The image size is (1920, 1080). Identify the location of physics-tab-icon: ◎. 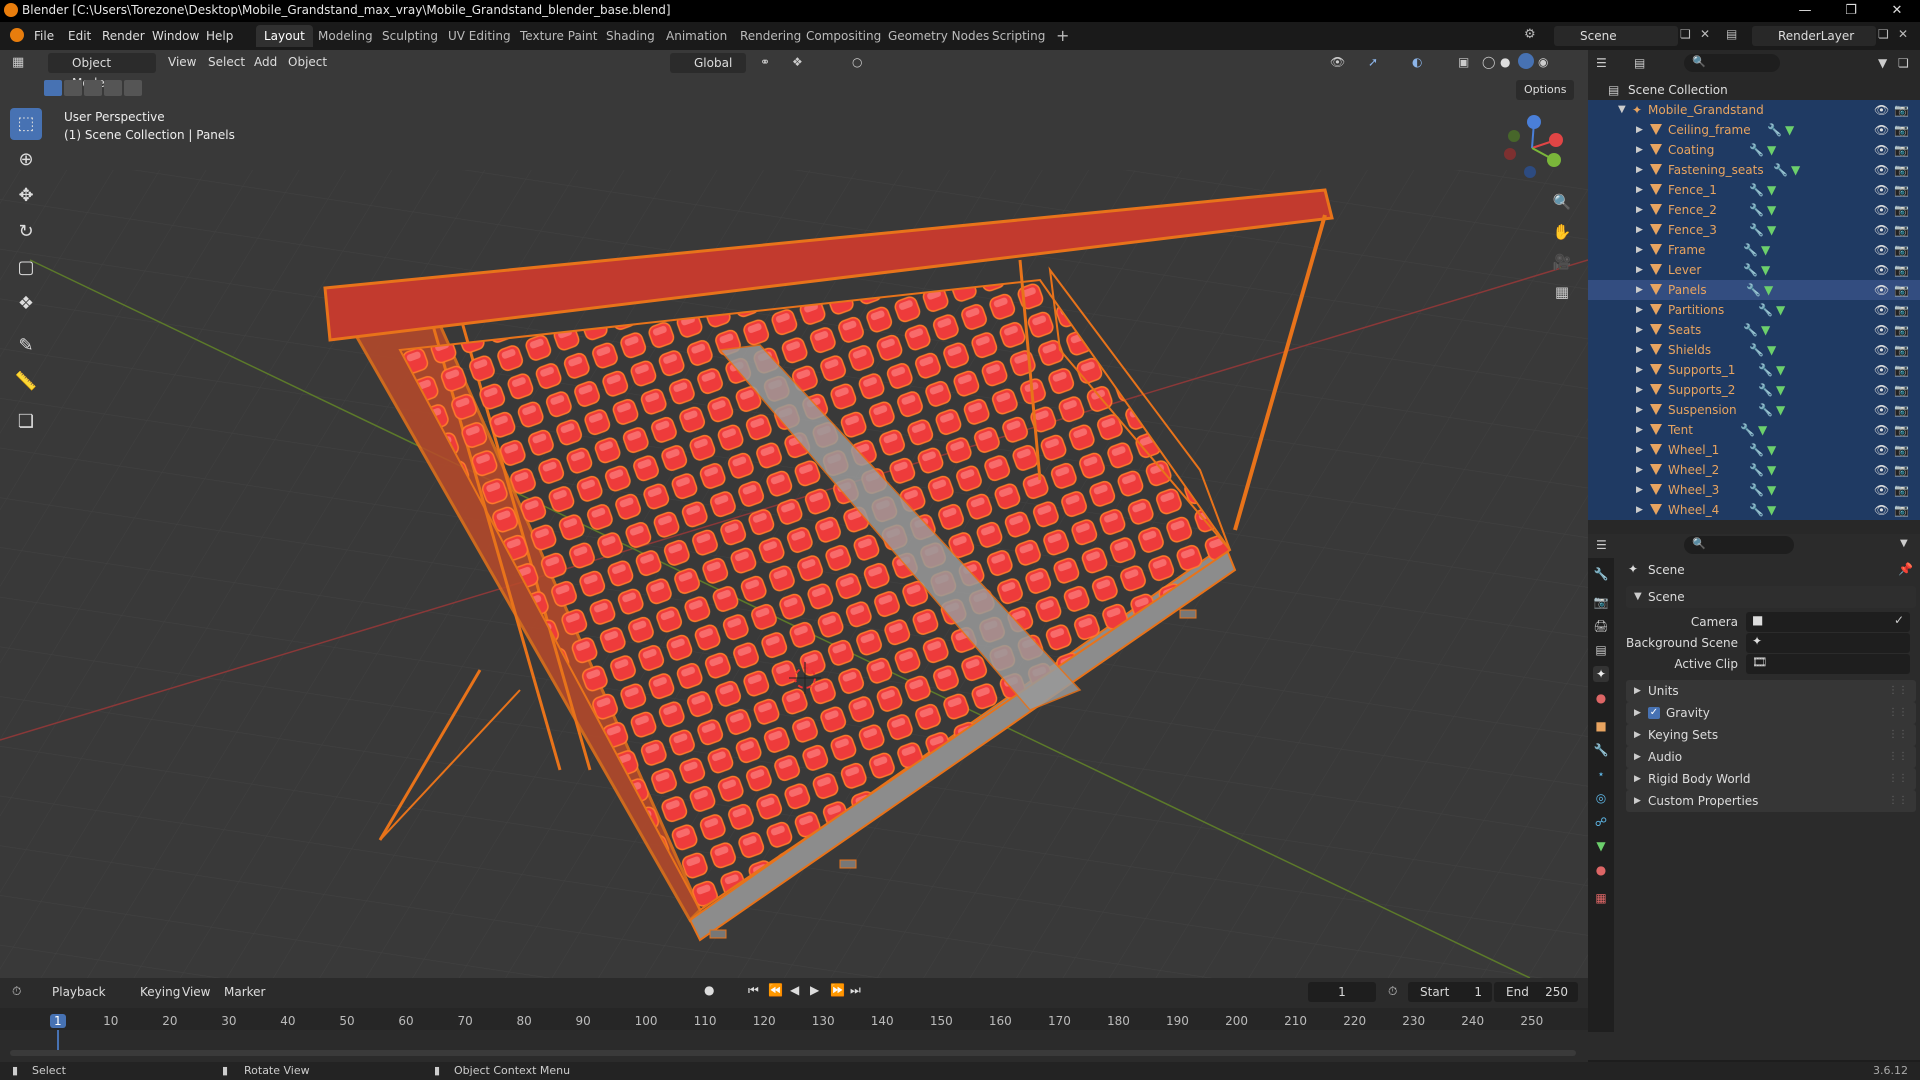
(1601, 798).